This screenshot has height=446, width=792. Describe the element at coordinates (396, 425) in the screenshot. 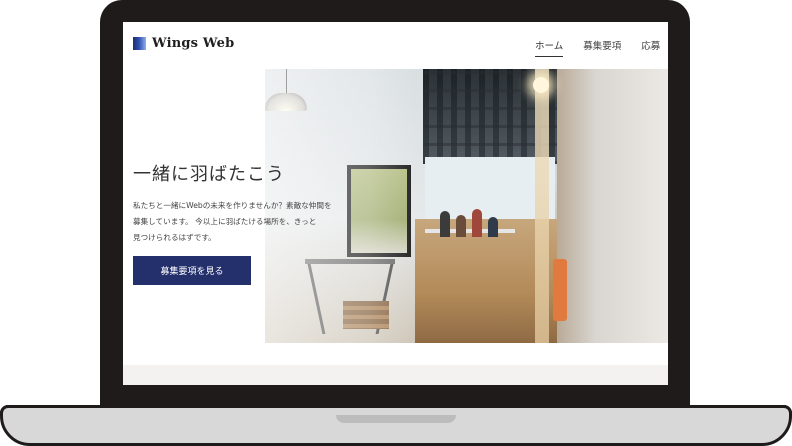

I see `laptop-base` at that location.